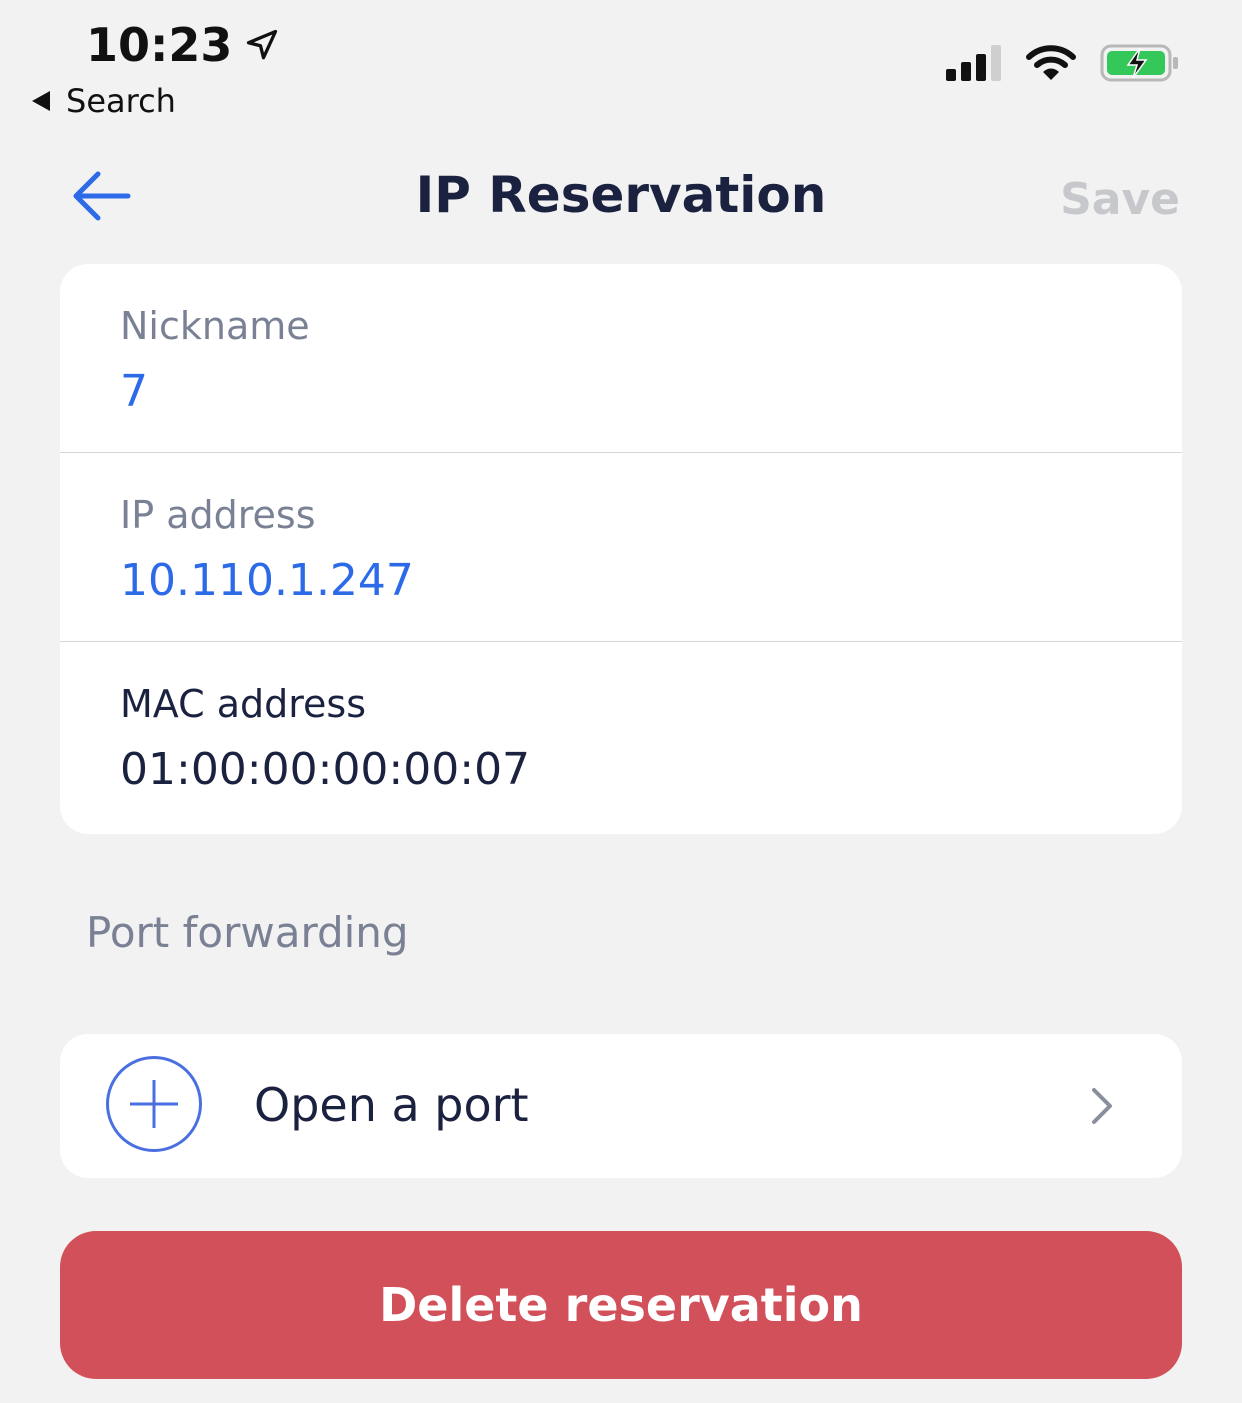 Image resolution: width=1242 pixels, height=1403 pixels. What do you see at coordinates (121, 101) in the screenshot?
I see `status-back-label: Search` at bounding box center [121, 101].